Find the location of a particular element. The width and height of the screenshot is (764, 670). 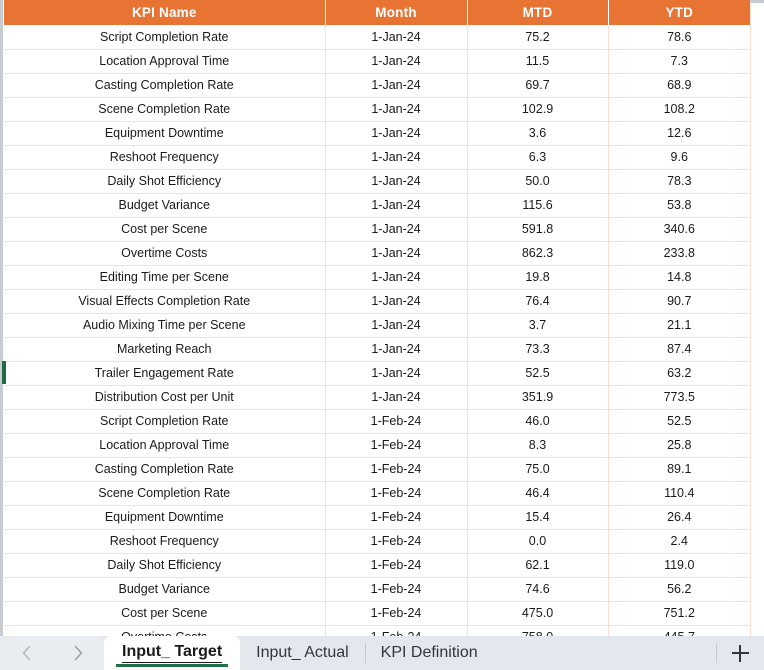

table-row: Scene Completion Rate 1-Jan-24 102.9 108.2 is located at coordinates (377, 109).